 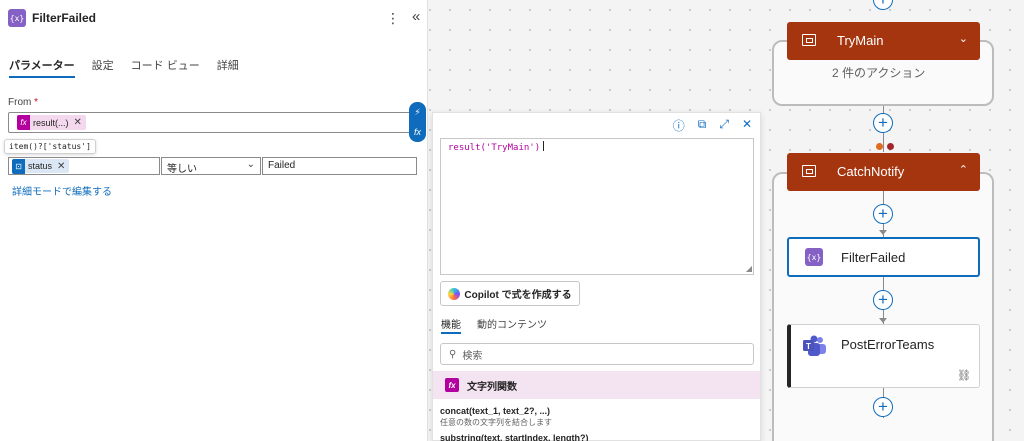 What do you see at coordinates (62, 190) in the screenshot?
I see `advanced-mode-link: 詳細モードで編集する` at bounding box center [62, 190].